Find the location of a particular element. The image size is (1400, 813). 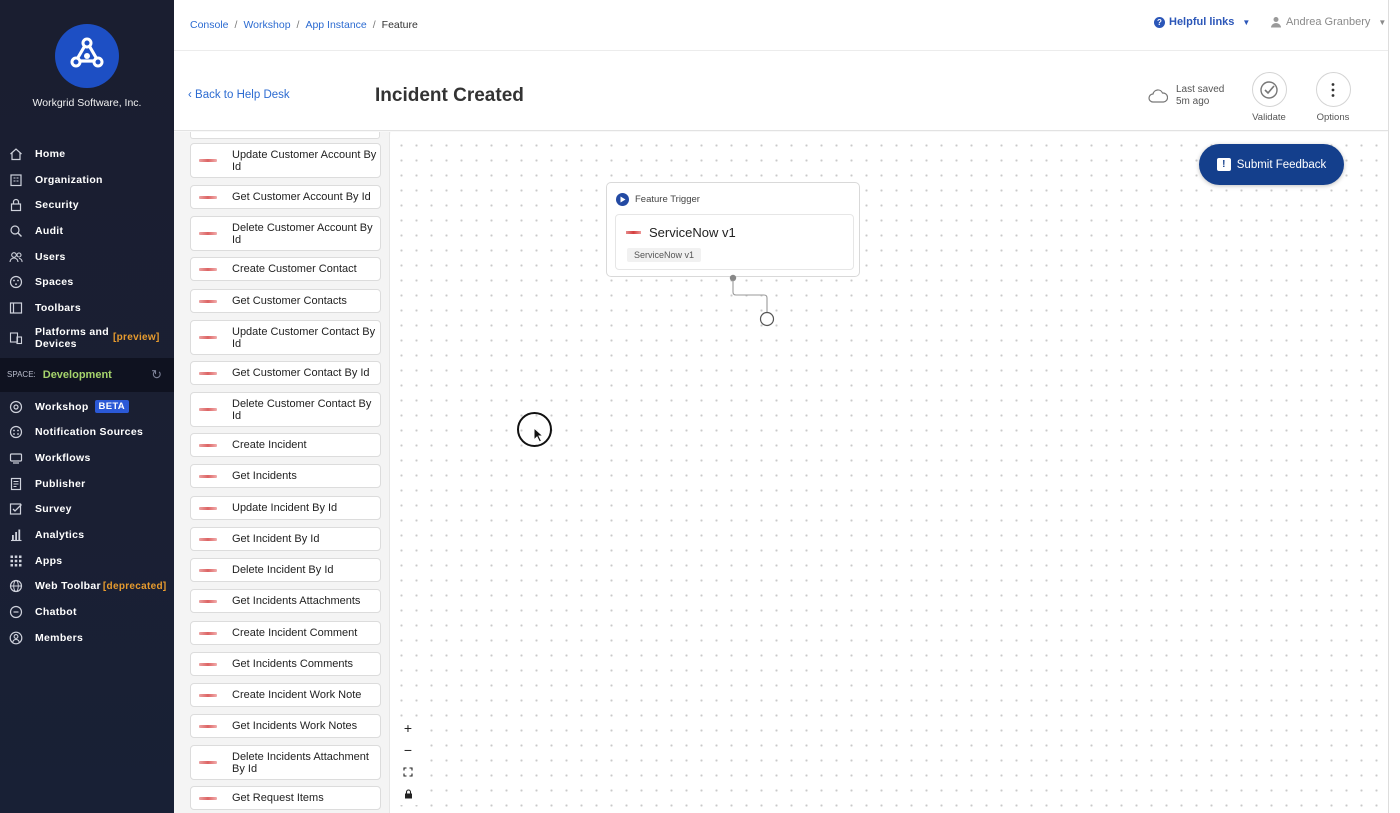

space-selector: SPACE: Development ↻ is located at coordinates (87, 374).